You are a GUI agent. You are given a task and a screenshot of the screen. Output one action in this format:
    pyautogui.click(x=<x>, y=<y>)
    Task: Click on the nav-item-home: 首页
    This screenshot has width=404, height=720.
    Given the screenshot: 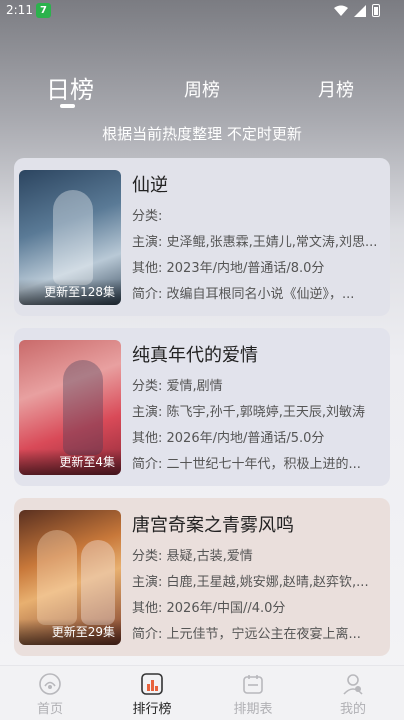 What is the action you would take?
    pyautogui.click(x=50, y=694)
    